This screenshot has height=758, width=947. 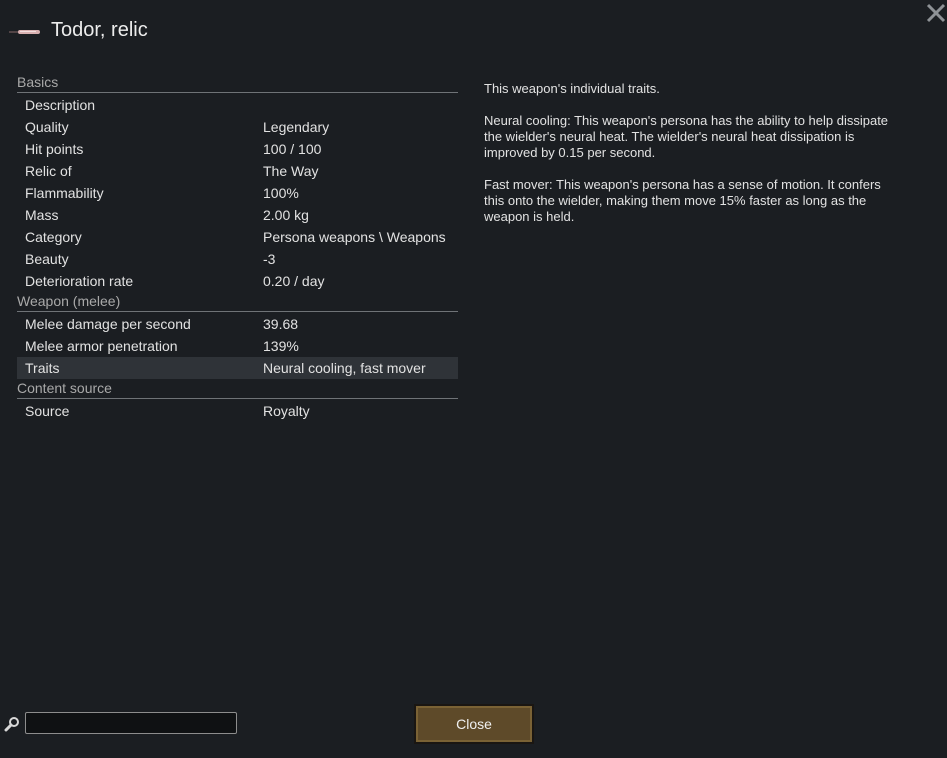 What do you see at coordinates (237, 281) in the screenshot?
I see `stat-row-deterioration-rate: Deterioration rate 0.20 / day` at bounding box center [237, 281].